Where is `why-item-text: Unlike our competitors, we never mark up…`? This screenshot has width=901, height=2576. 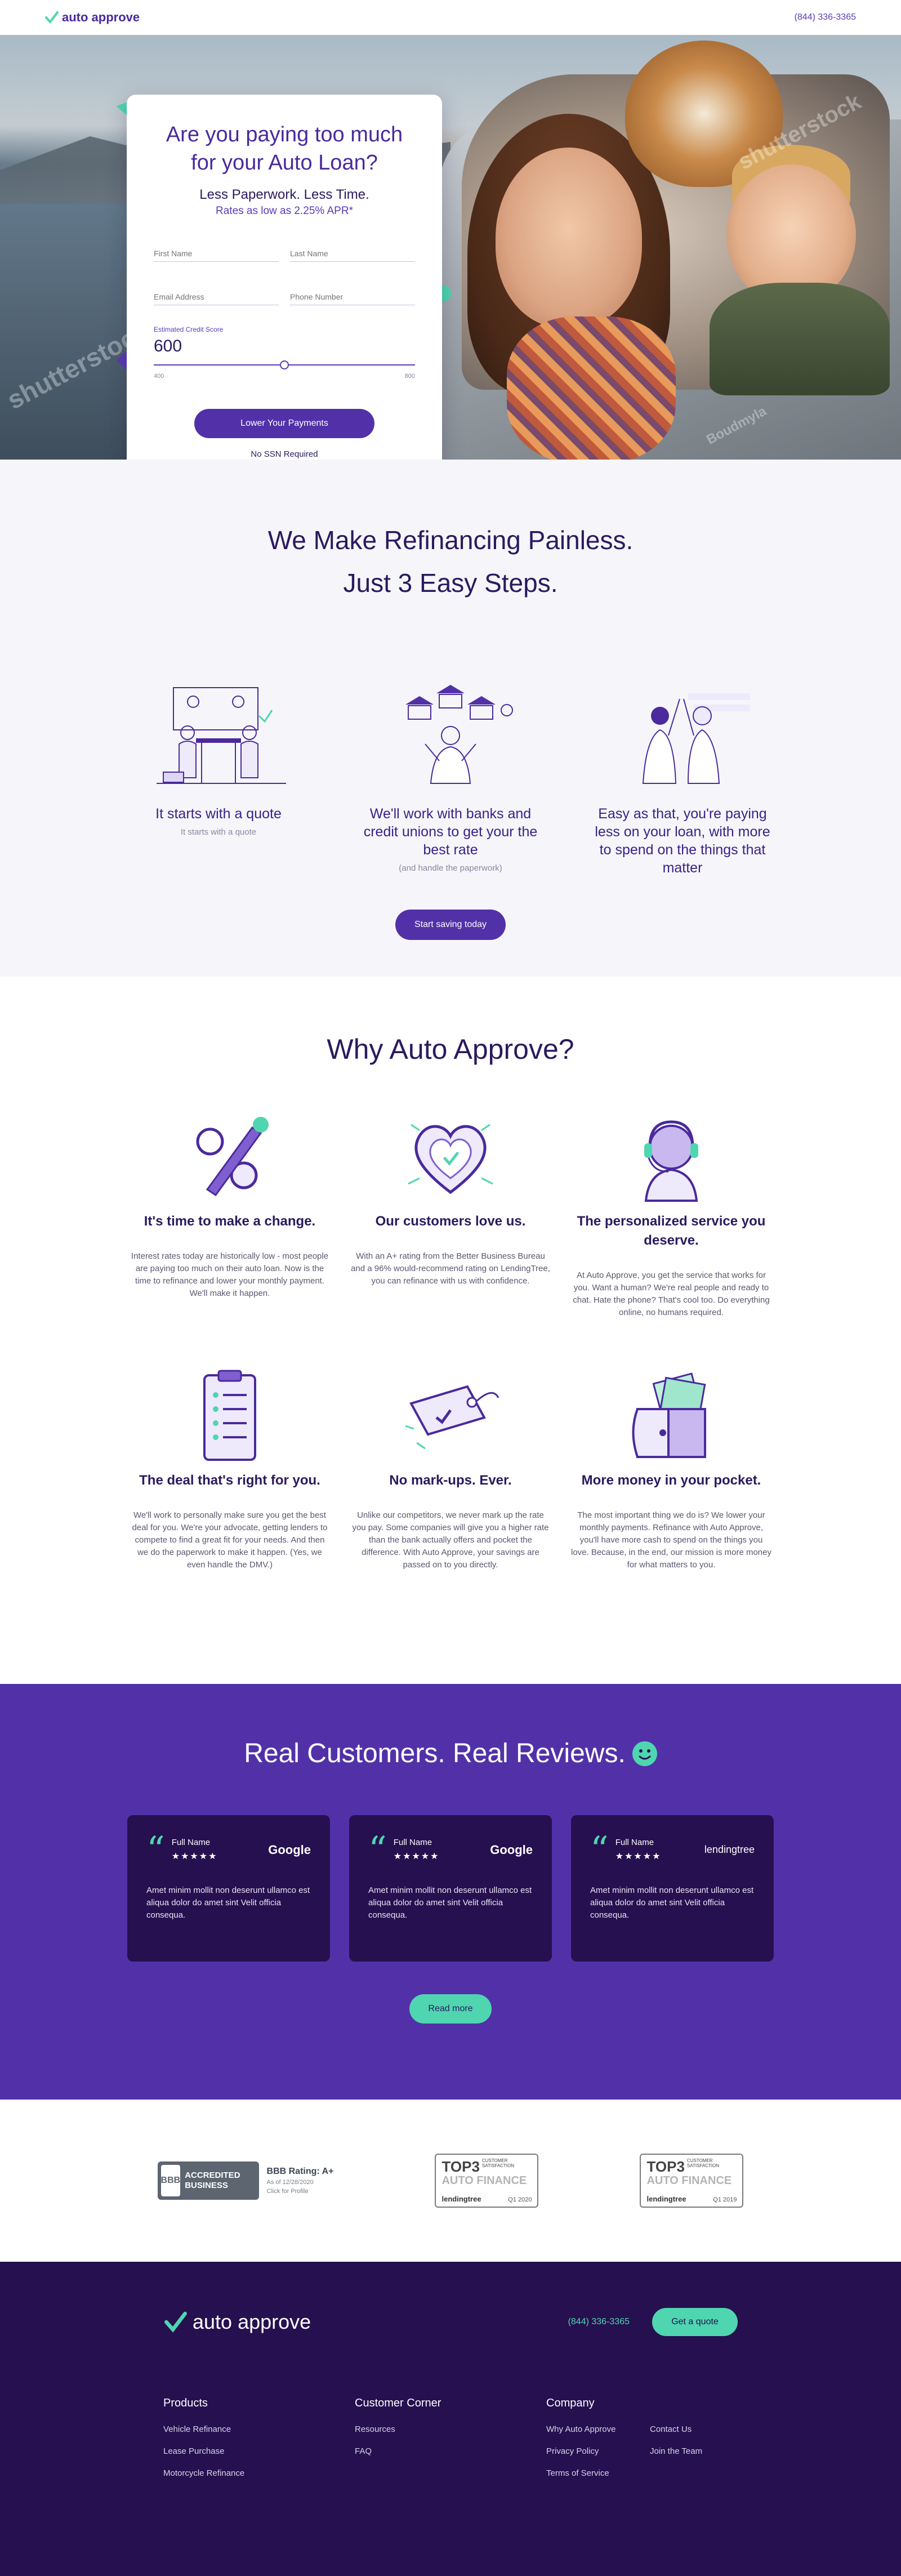 why-item-text: Unlike our competitors, we never mark up… is located at coordinates (450, 1540).